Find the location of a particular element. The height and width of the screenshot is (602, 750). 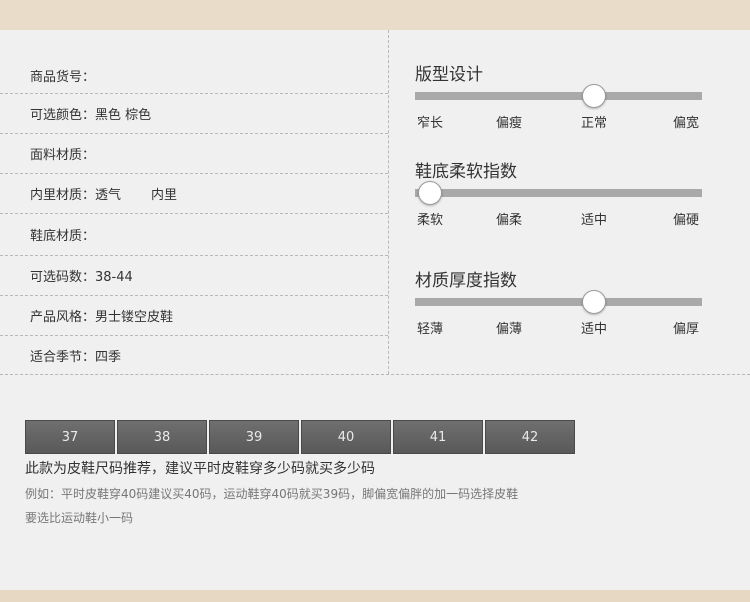

spec-label: 商品货号： is located at coordinates (63, 77).